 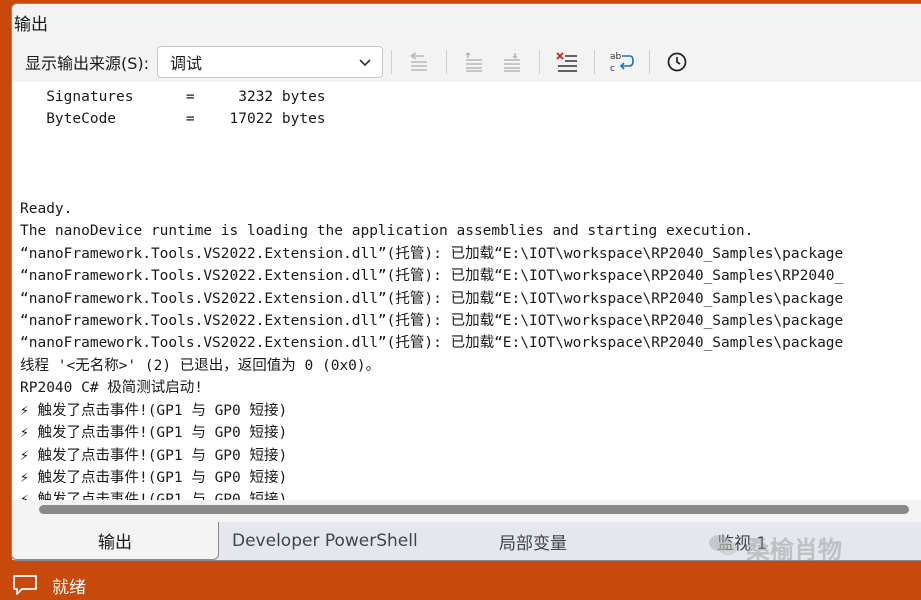 What do you see at coordinates (325, 541) in the screenshot?
I see `tab-developer-powershell: Developer PowerShell` at bounding box center [325, 541].